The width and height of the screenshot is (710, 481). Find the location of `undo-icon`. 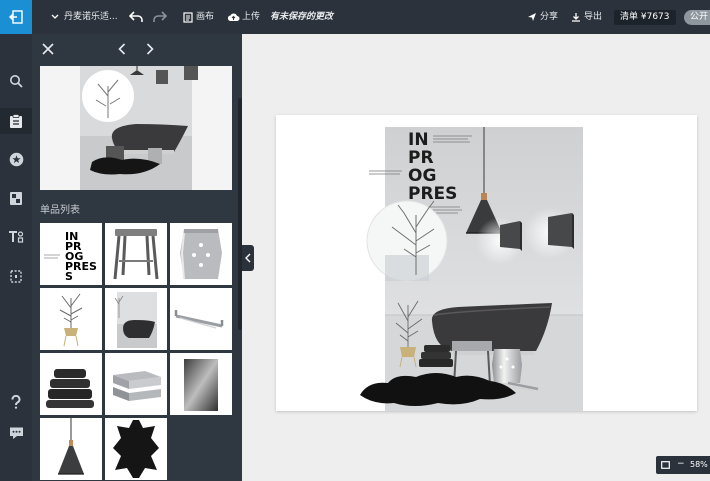

undo-icon is located at coordinates (136, 17).